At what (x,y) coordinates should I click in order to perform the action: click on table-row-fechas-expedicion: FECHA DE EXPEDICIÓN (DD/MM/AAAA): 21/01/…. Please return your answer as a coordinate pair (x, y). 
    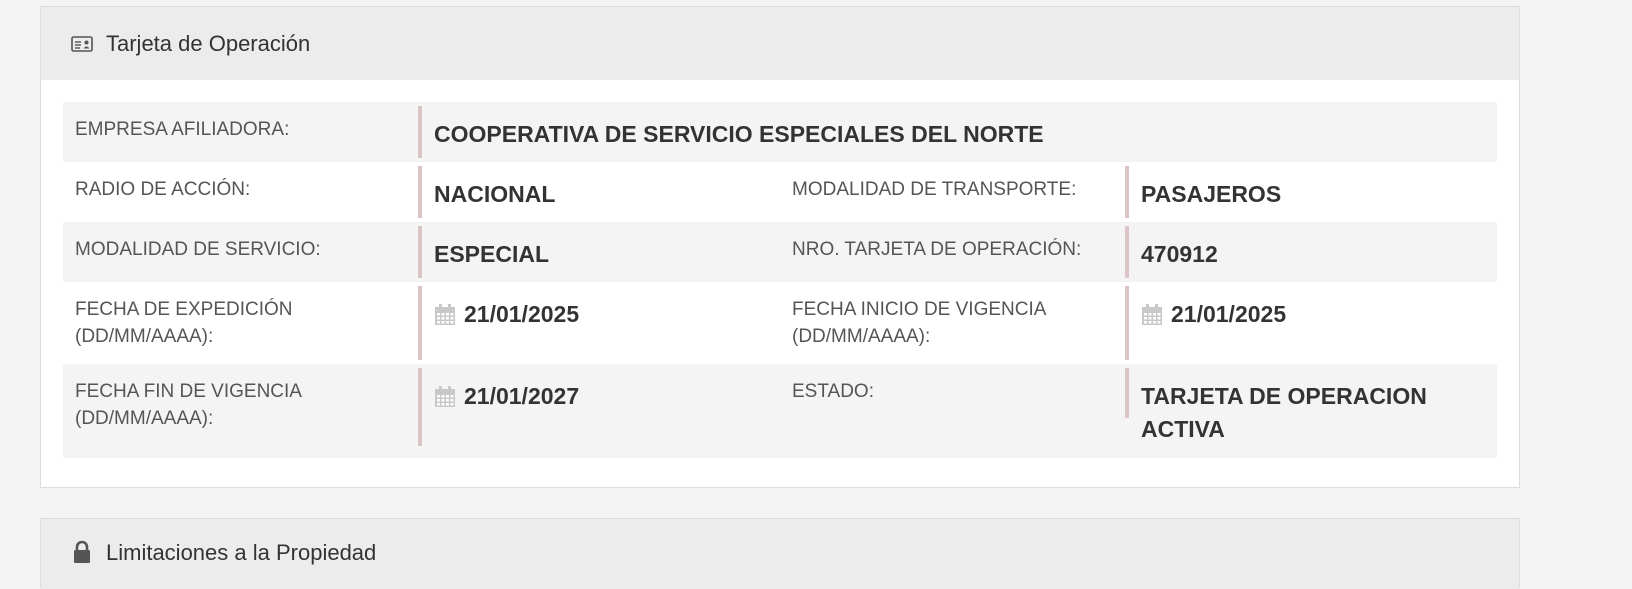
    Looking at the image, I should click on (780, 323).